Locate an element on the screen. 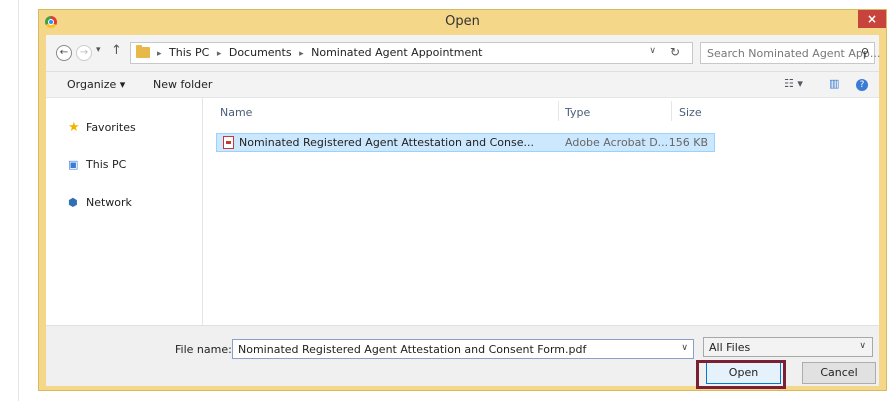 The height and width of the screenshot is (401, 894). command-toolbar: Organize ▾ New folder ☷ ▾ ▥ ? is located at coordinates (462, 84).